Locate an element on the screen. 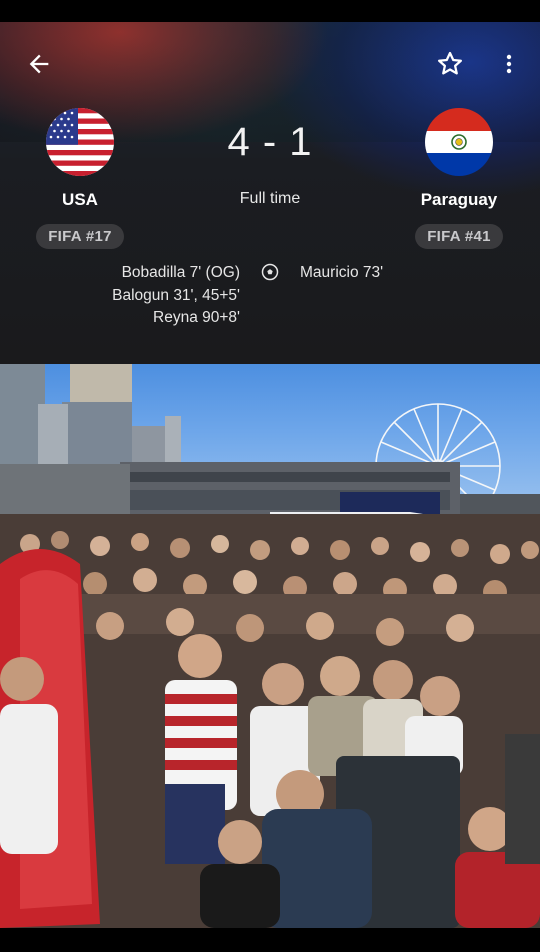  away-scorers-list: Mauricio 73' is located at coordinates (341, 273).